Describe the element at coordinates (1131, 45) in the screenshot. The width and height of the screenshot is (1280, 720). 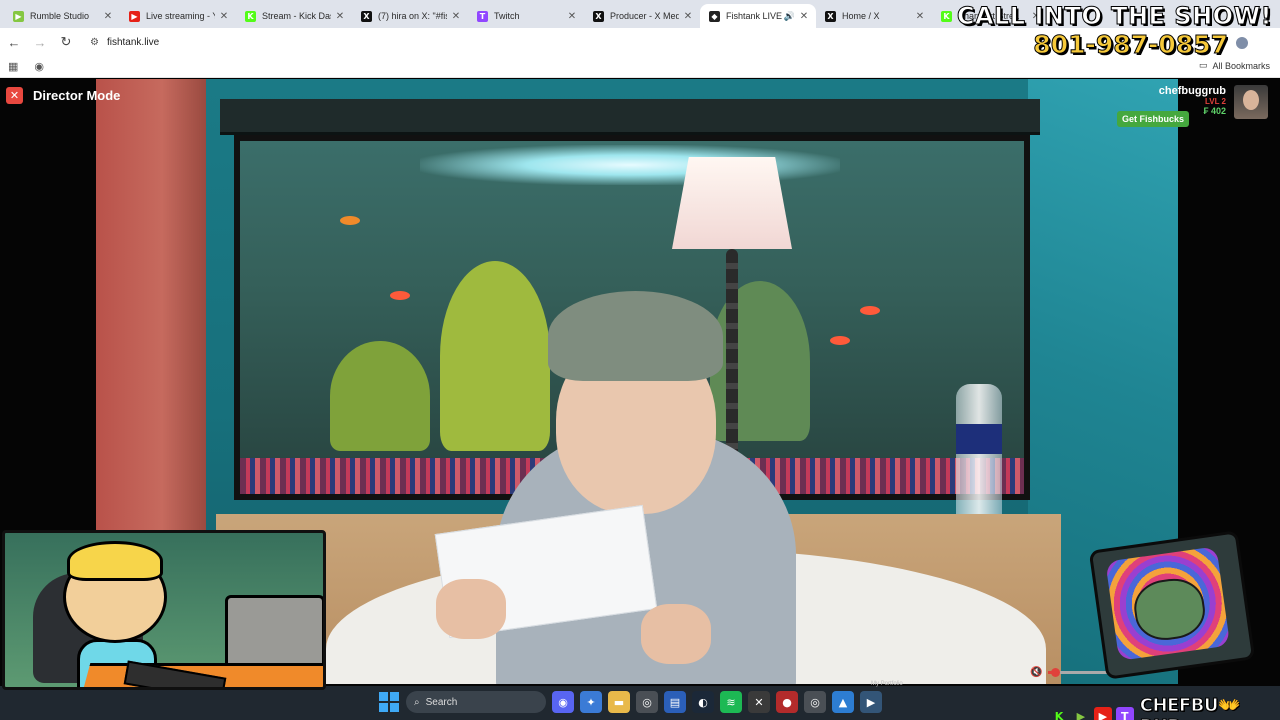
I see `call-in-phone: 801-987-0857` at that location.